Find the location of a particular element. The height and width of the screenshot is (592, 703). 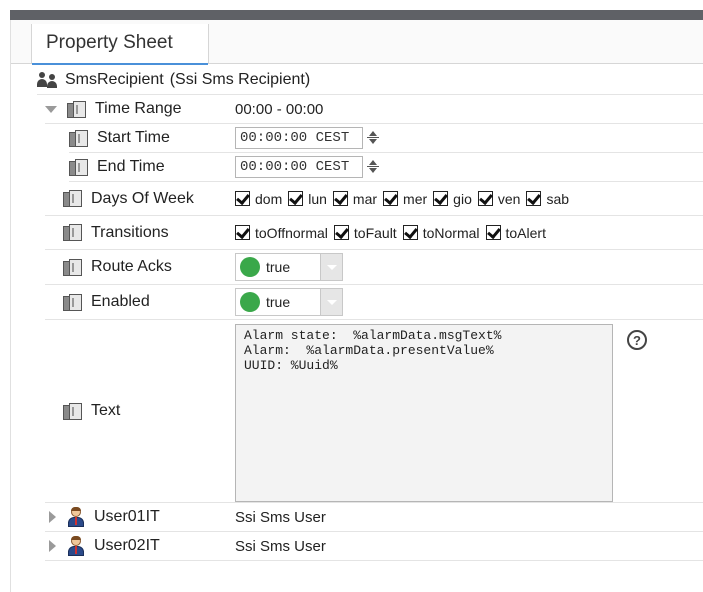

root-component-row: SmsRecipient (Ssi Sms Recipient) is located at coordinates (370, 80).